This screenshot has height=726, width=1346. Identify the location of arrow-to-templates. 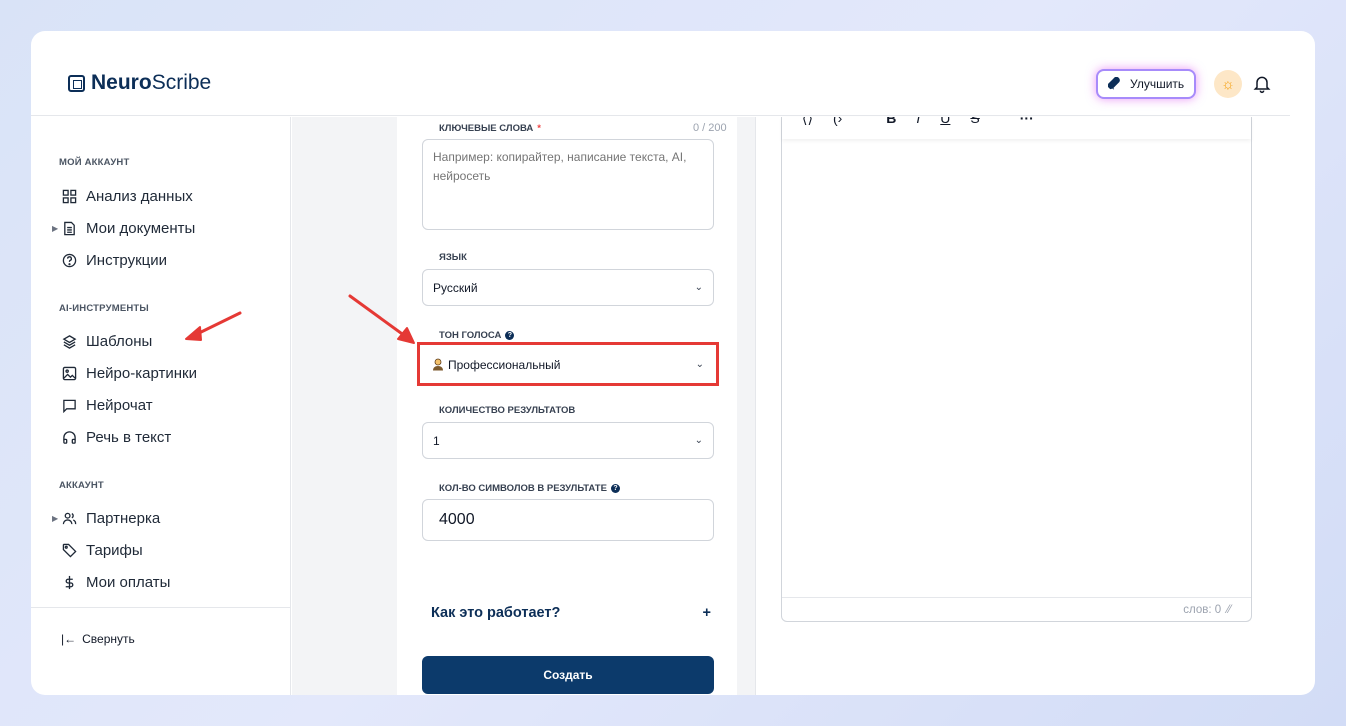
(213, 326).